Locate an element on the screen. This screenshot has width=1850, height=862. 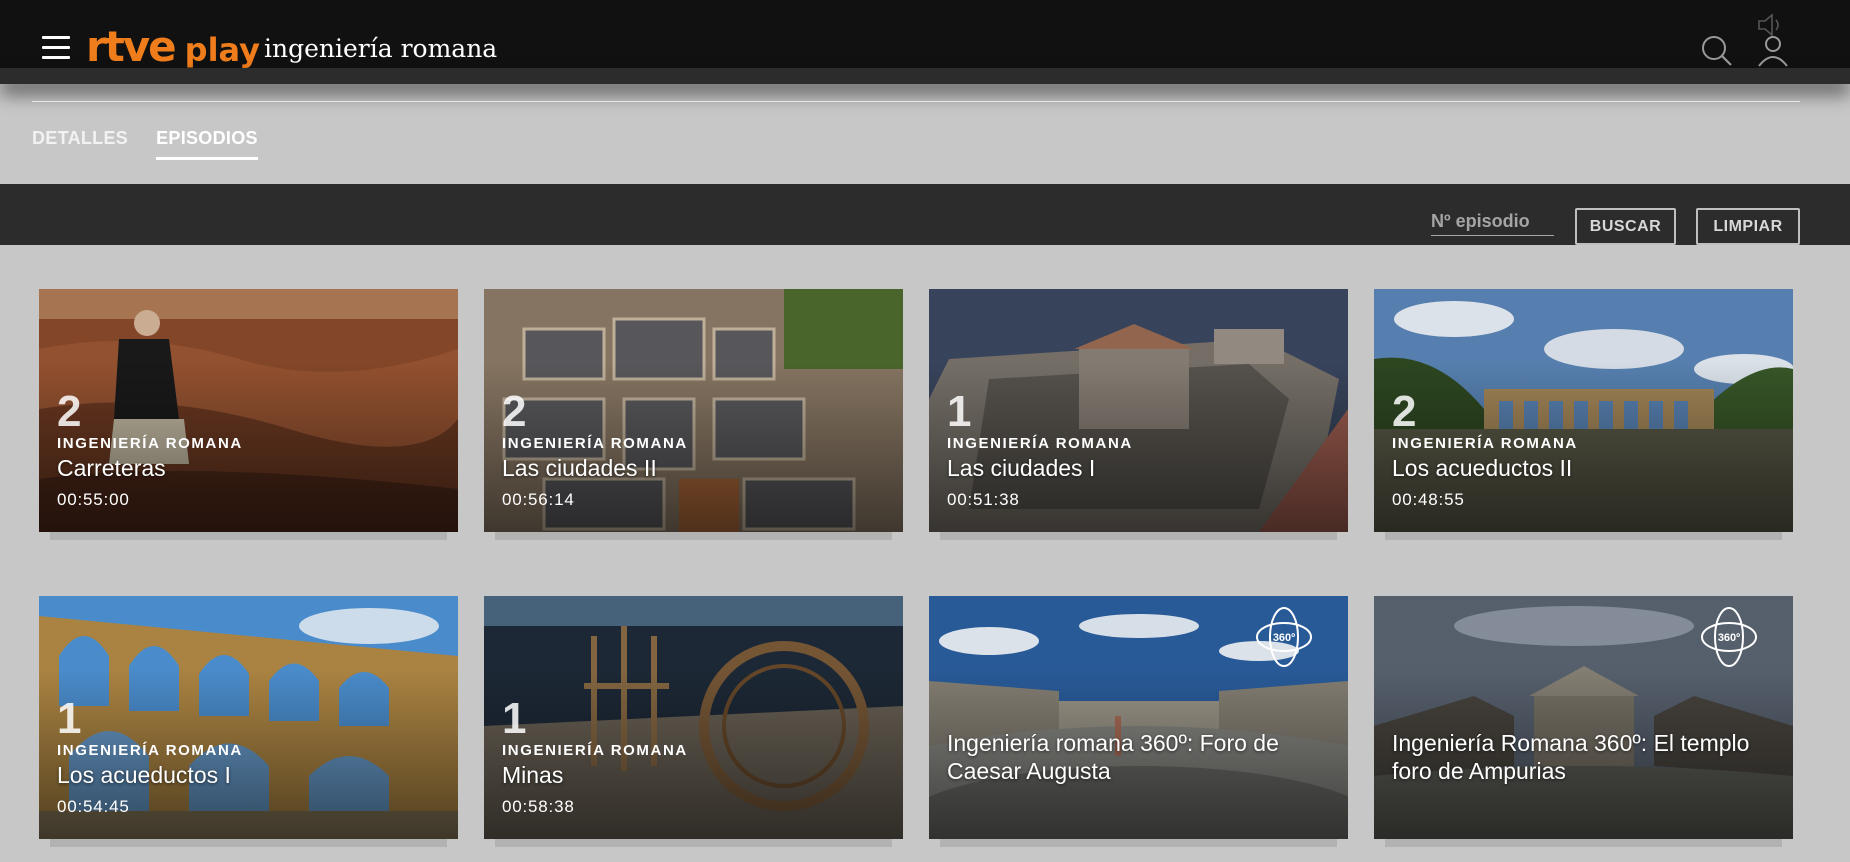
episode-duration: 00:58:38 is located at coordinates (538, 806).